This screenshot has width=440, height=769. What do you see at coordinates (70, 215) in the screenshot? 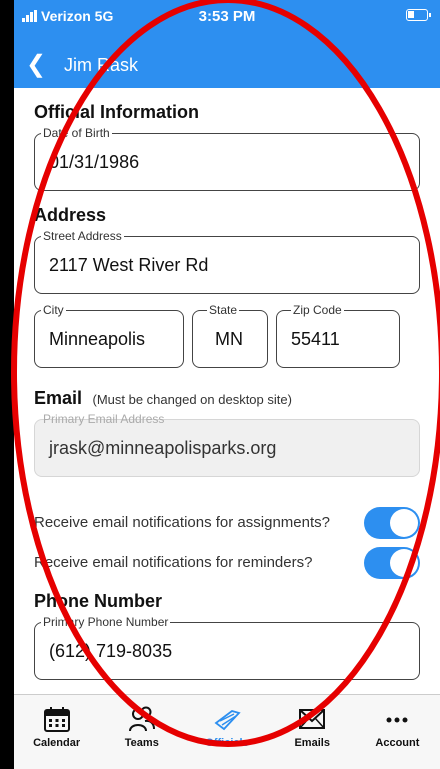
I see `address-heading: Address` at bounding box center [70, 215].